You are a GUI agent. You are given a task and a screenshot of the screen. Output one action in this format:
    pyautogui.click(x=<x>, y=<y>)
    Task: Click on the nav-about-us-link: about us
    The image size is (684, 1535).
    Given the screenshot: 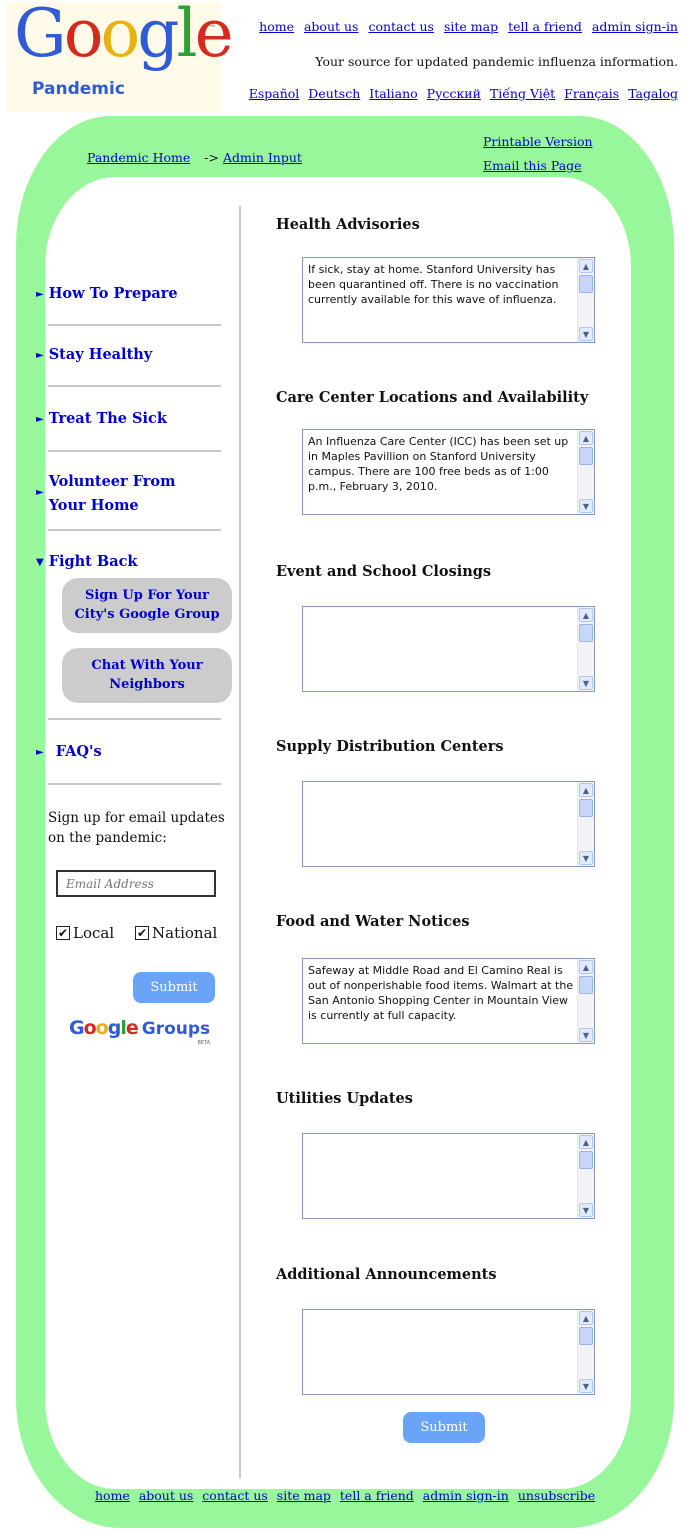 What is the action you would take?
    pyautogui.click(x=331, y=26)
    